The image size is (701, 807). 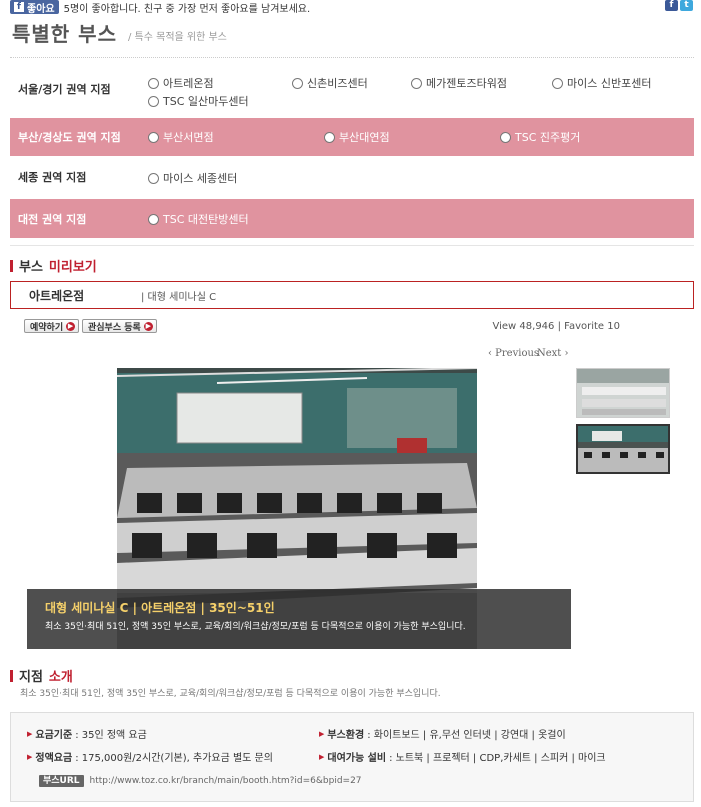 What do you see at coordinates (177, 37) in the screenshot?
I see `page-subtitle: / 특수 목적을 위한 부스` at bounding box center [177, 37].